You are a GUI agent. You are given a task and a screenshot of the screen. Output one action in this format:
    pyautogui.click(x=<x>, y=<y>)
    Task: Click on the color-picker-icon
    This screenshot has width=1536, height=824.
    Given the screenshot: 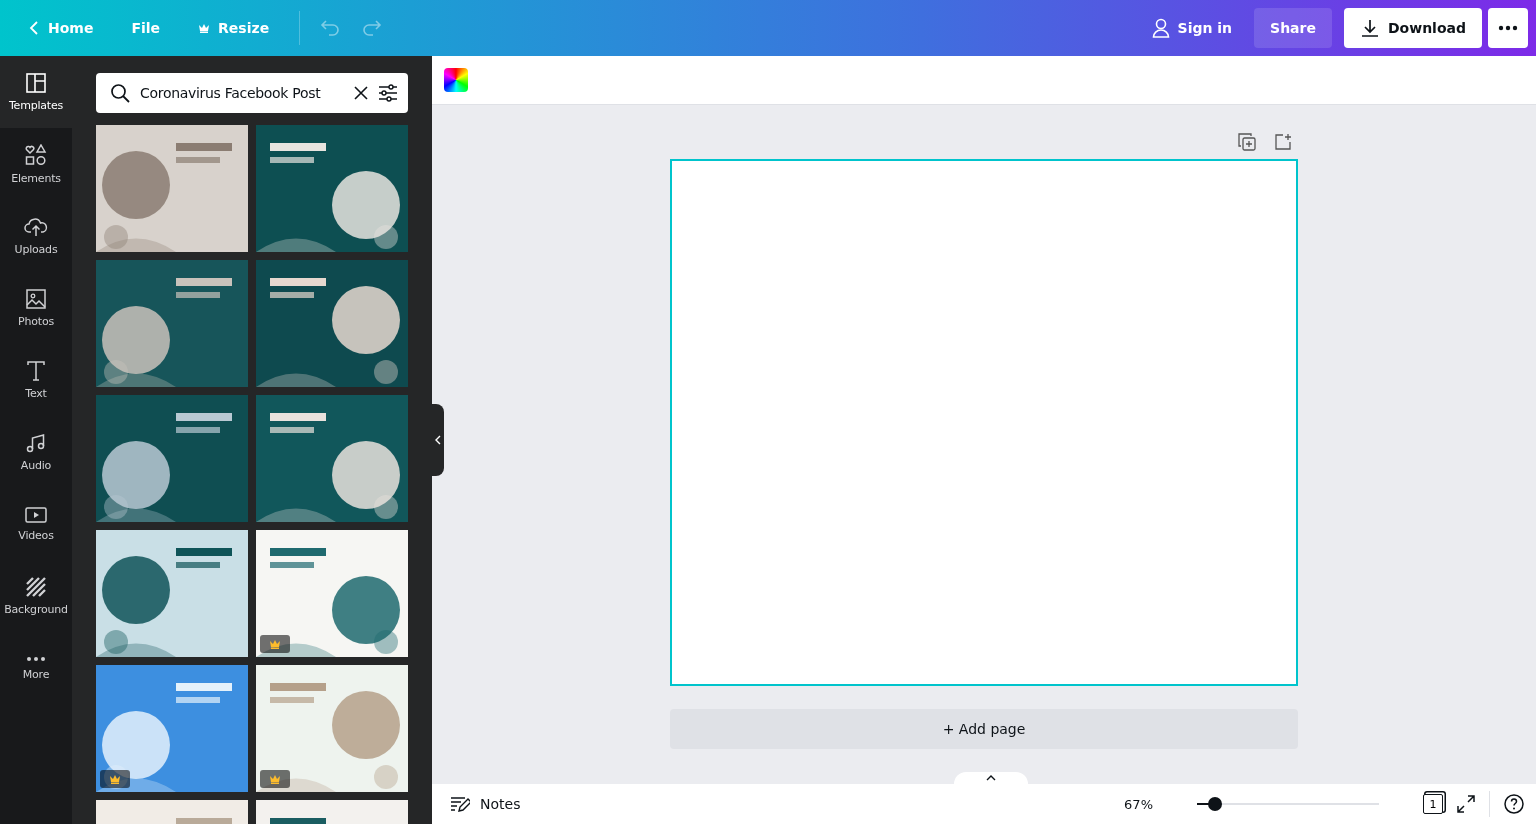 What is the action you would take?
    pyautogui.click(x=456, y=80)
    